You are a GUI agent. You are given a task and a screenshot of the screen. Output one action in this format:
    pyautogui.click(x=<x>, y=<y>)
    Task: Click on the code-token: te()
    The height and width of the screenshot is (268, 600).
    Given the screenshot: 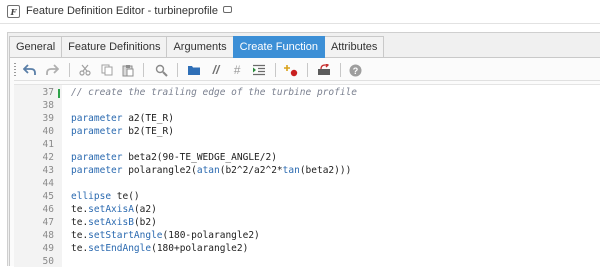 What is the action you would take?
    pyautogui.click(x=125, y=196)
    